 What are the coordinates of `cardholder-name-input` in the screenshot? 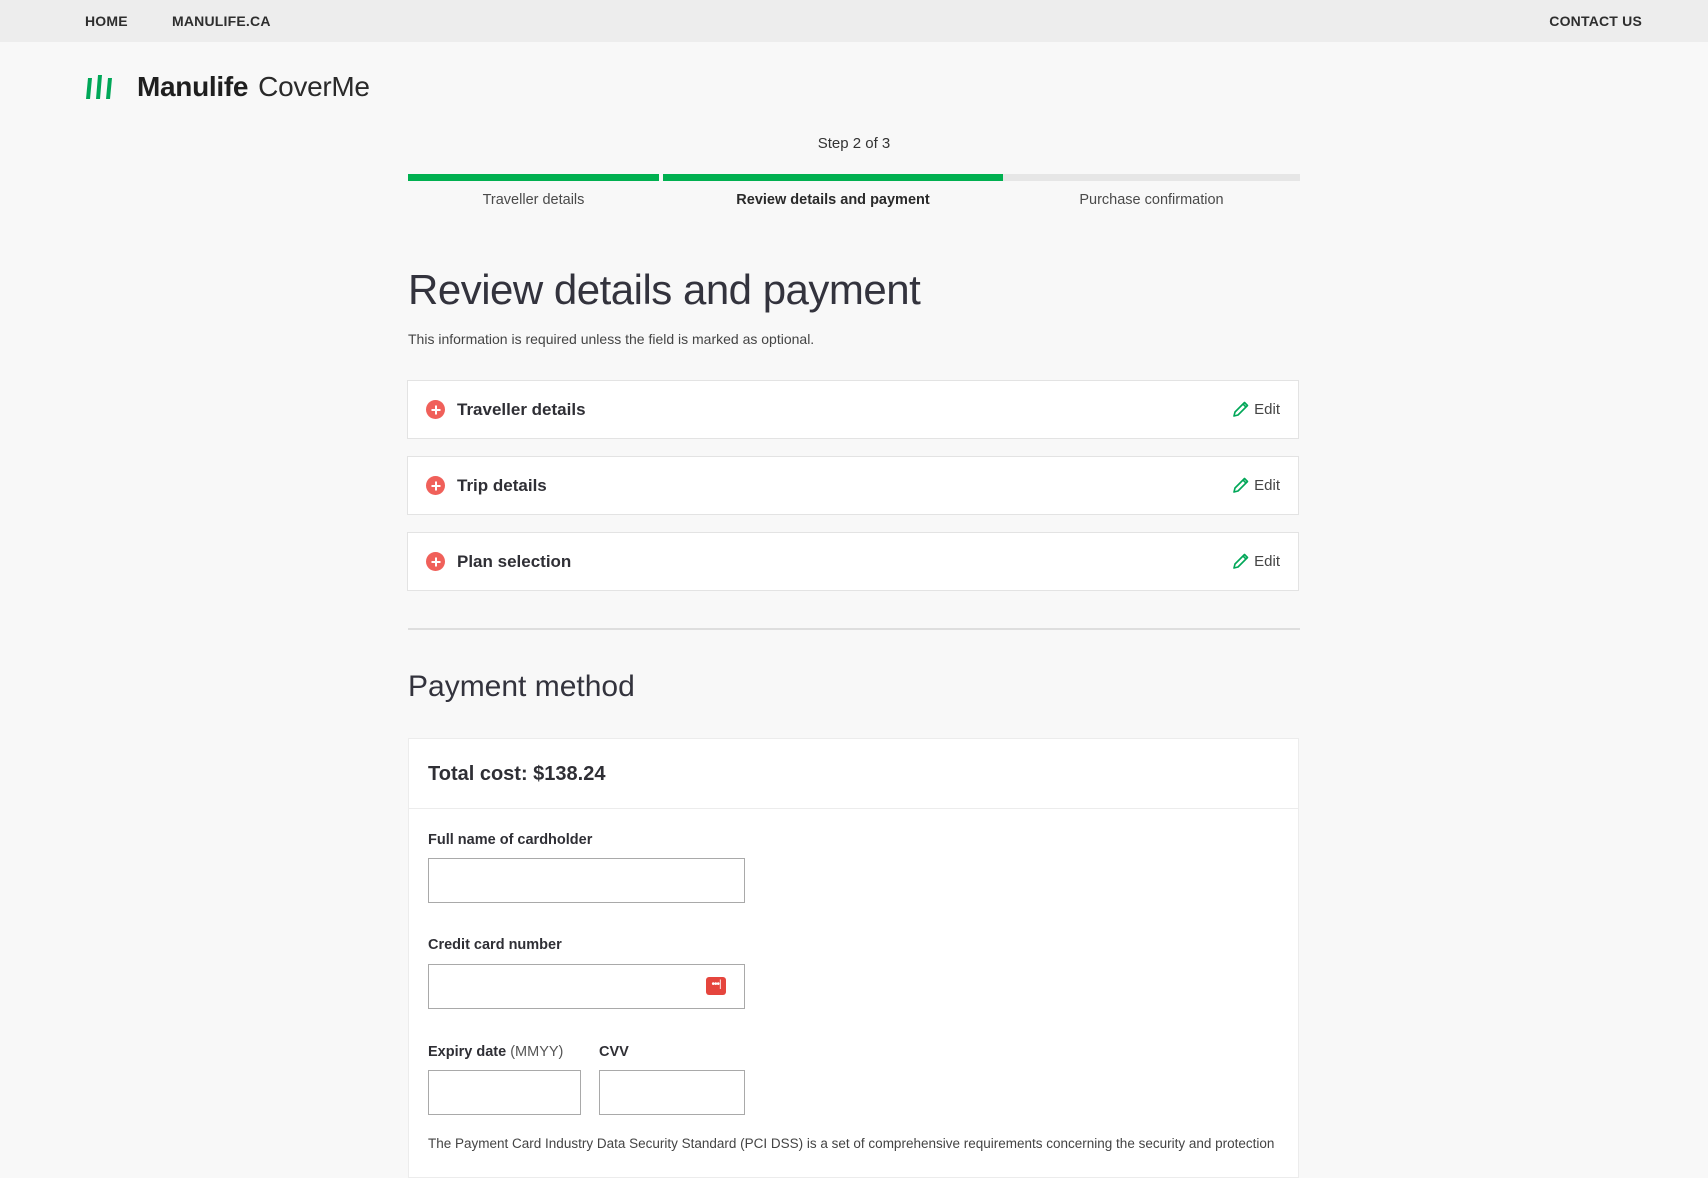 It's located at (586, 880).